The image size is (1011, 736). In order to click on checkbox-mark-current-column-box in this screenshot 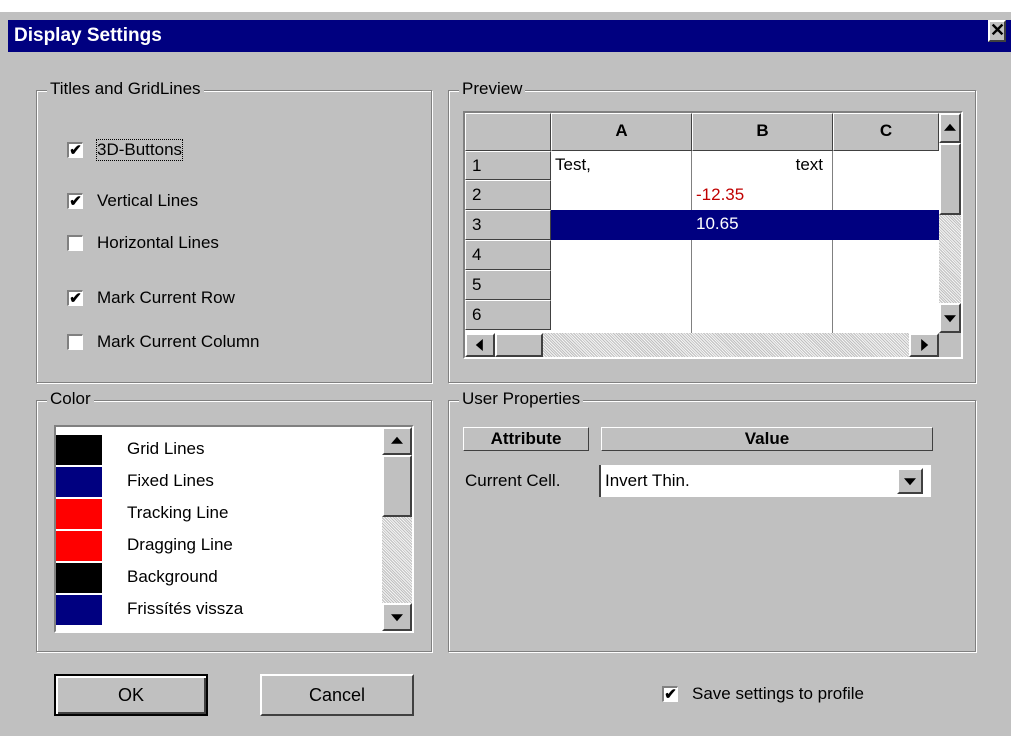, I will do `click(75, 342)`.